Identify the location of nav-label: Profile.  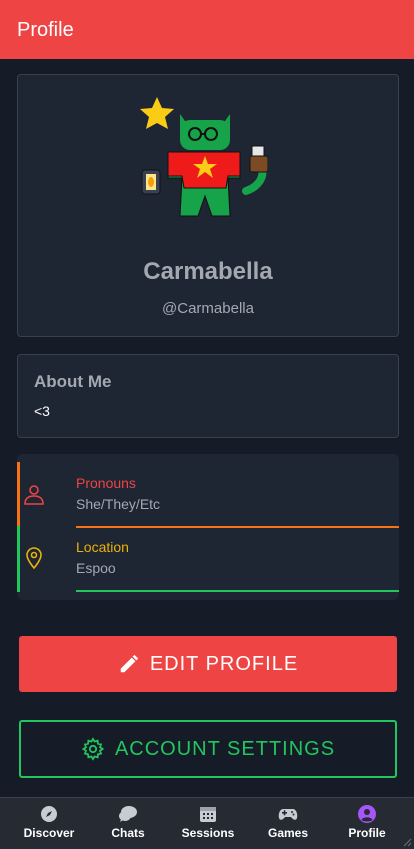
(367, 833).